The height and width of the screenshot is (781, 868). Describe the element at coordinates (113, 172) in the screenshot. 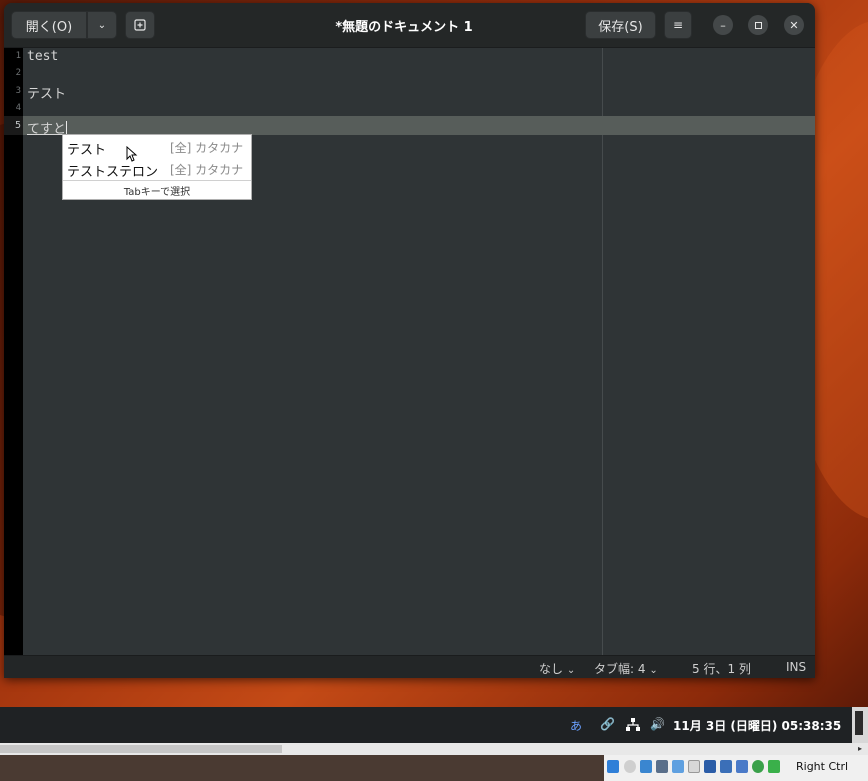

I see `candidate-word: テストステロン` at that location.